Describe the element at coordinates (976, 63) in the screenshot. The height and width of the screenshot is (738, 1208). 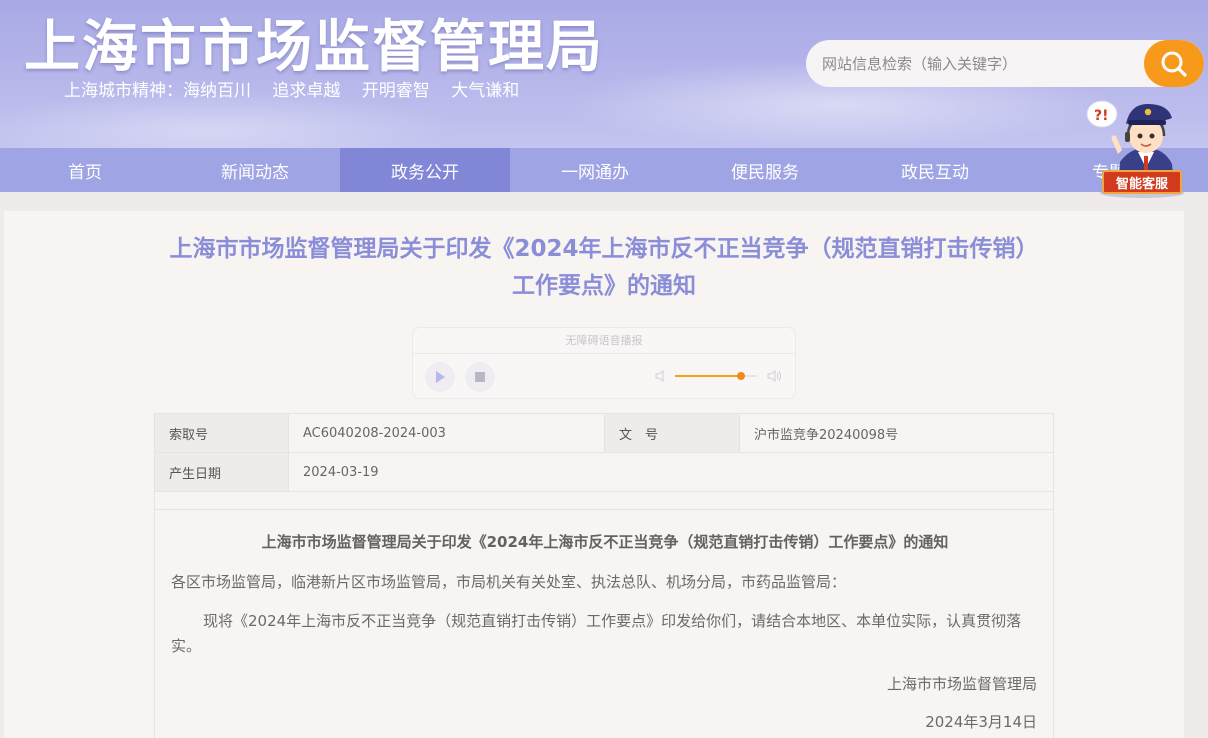
I see `search-input` at that location.